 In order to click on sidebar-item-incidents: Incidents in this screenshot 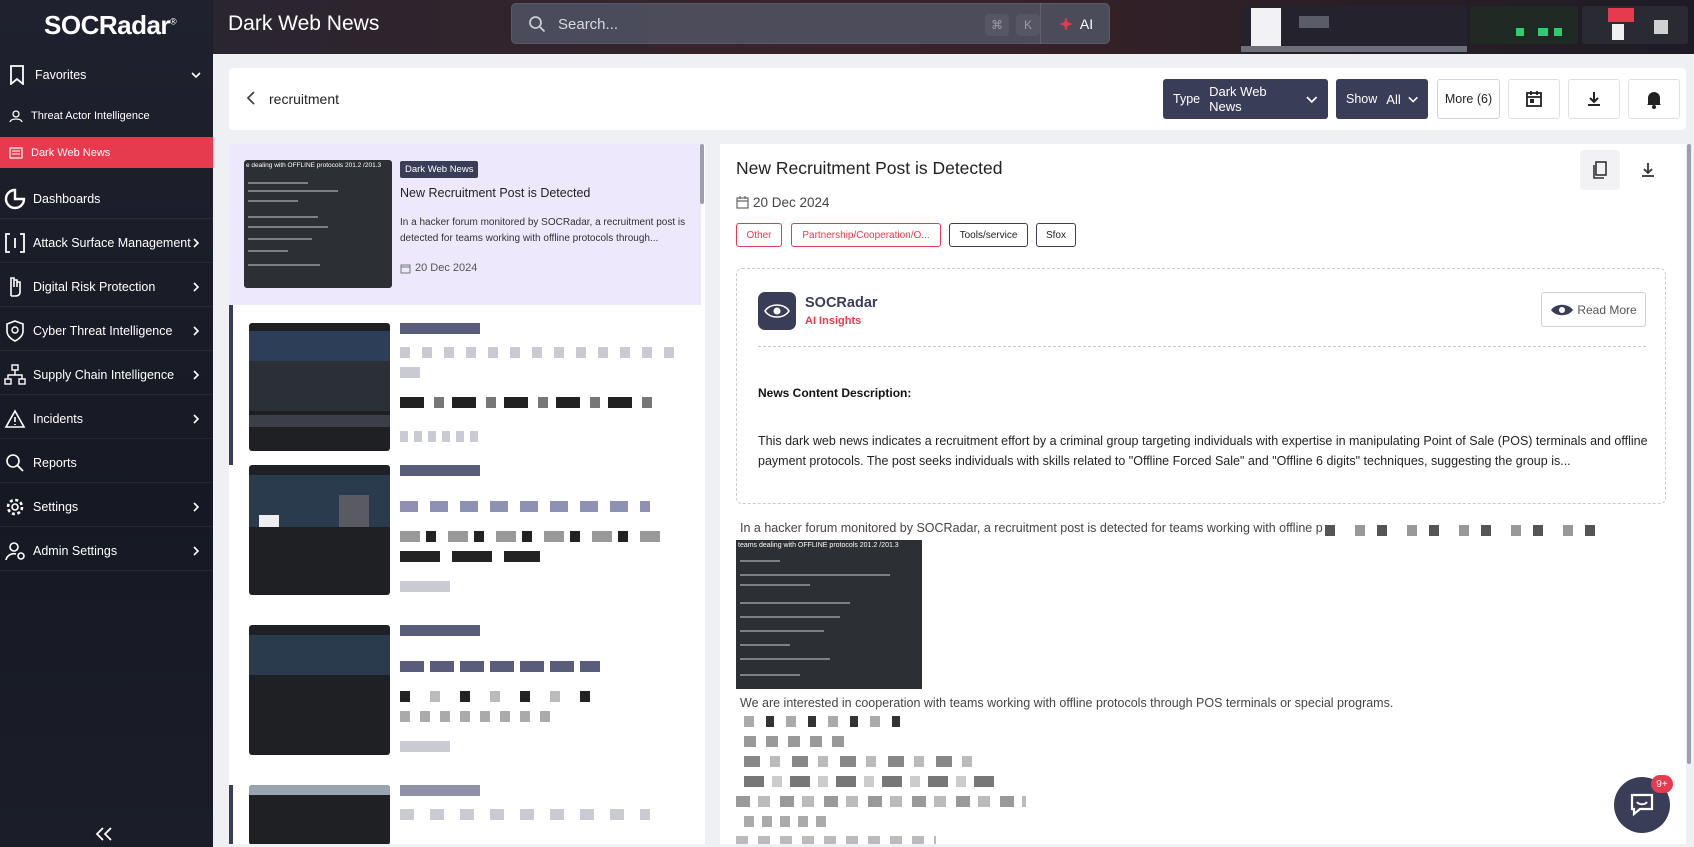, I will do `click(106, 419)`.